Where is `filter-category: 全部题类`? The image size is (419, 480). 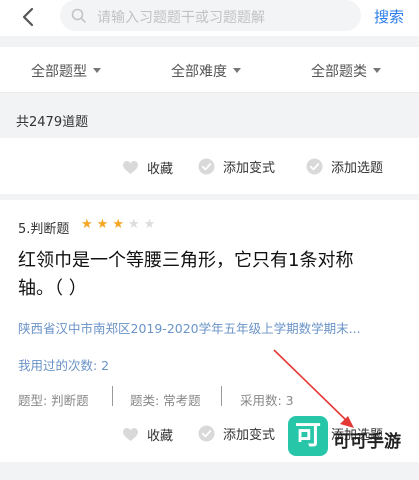
filter-category: 全部题类 is located at coordinates (346, 71).